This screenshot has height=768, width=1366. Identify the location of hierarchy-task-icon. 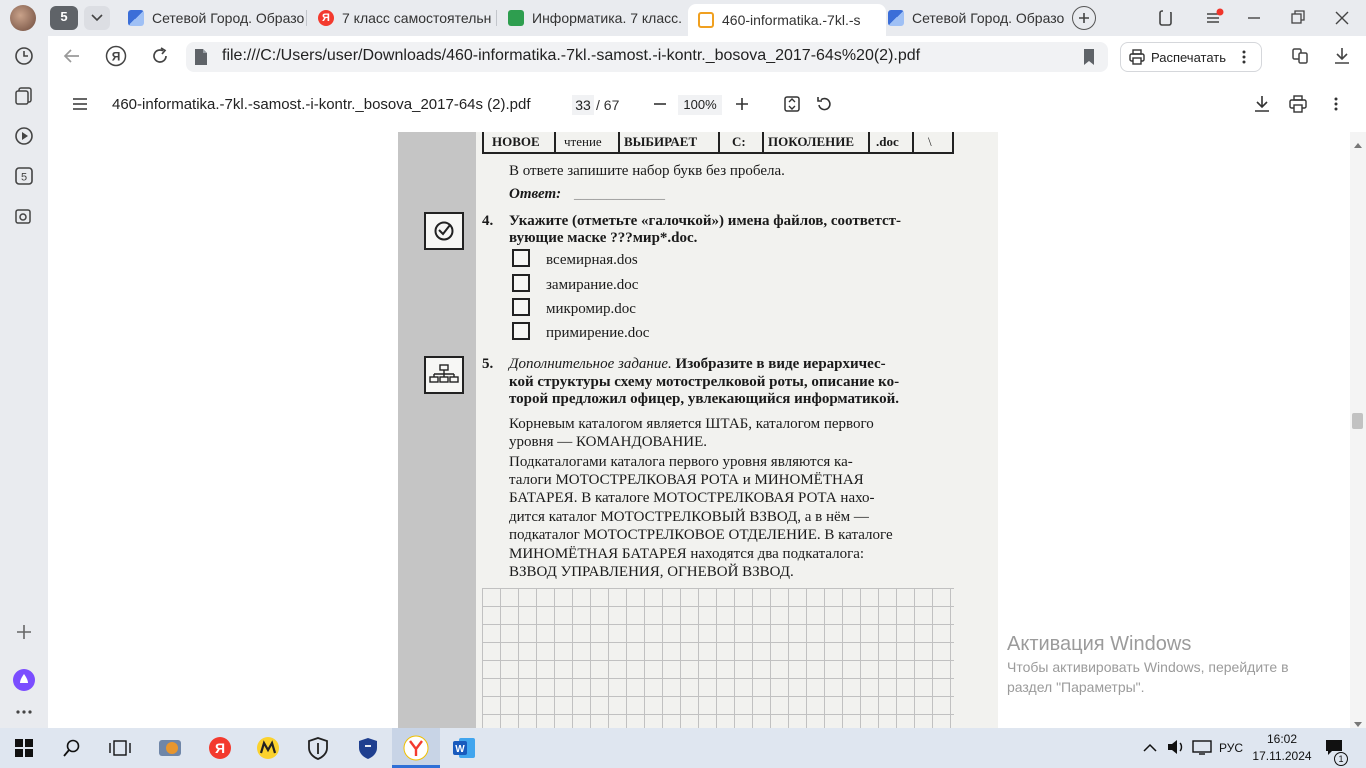
(444, 375).